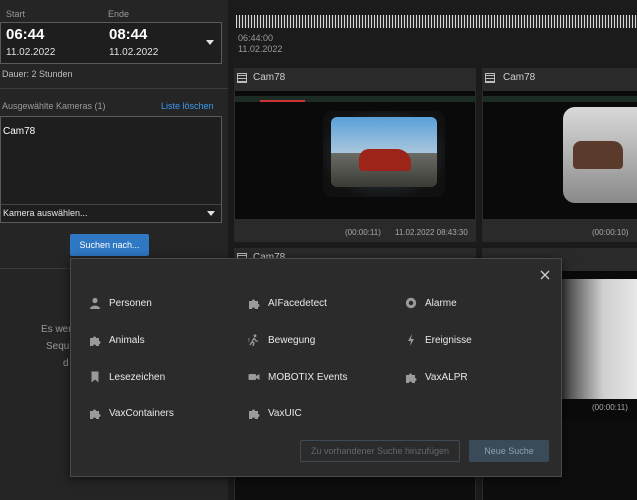 Image resolution: width=637 pixels, height=500 pixels. What do you see at coordinates (19, 131) in the screenshot?
I see `camera-list-item: Cam78` at bounding box center [19, 131].